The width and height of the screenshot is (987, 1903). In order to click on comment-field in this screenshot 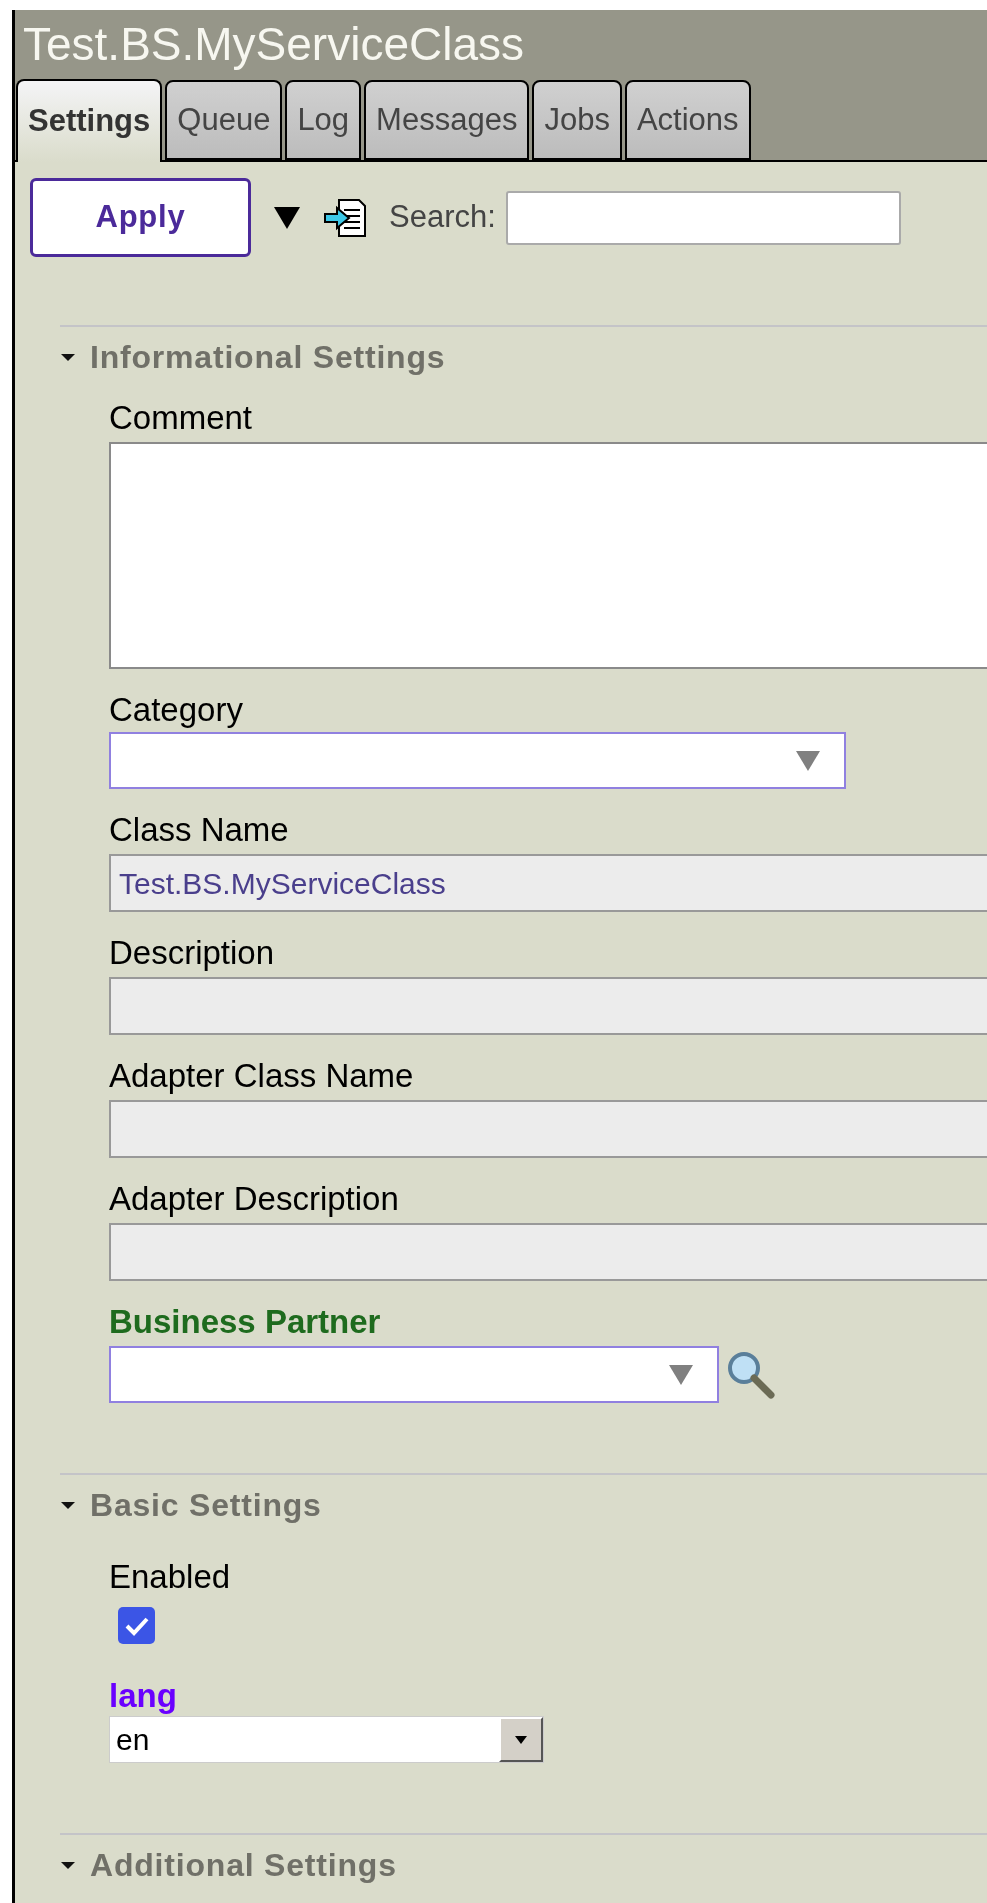, I will do `click(548, 555)`.